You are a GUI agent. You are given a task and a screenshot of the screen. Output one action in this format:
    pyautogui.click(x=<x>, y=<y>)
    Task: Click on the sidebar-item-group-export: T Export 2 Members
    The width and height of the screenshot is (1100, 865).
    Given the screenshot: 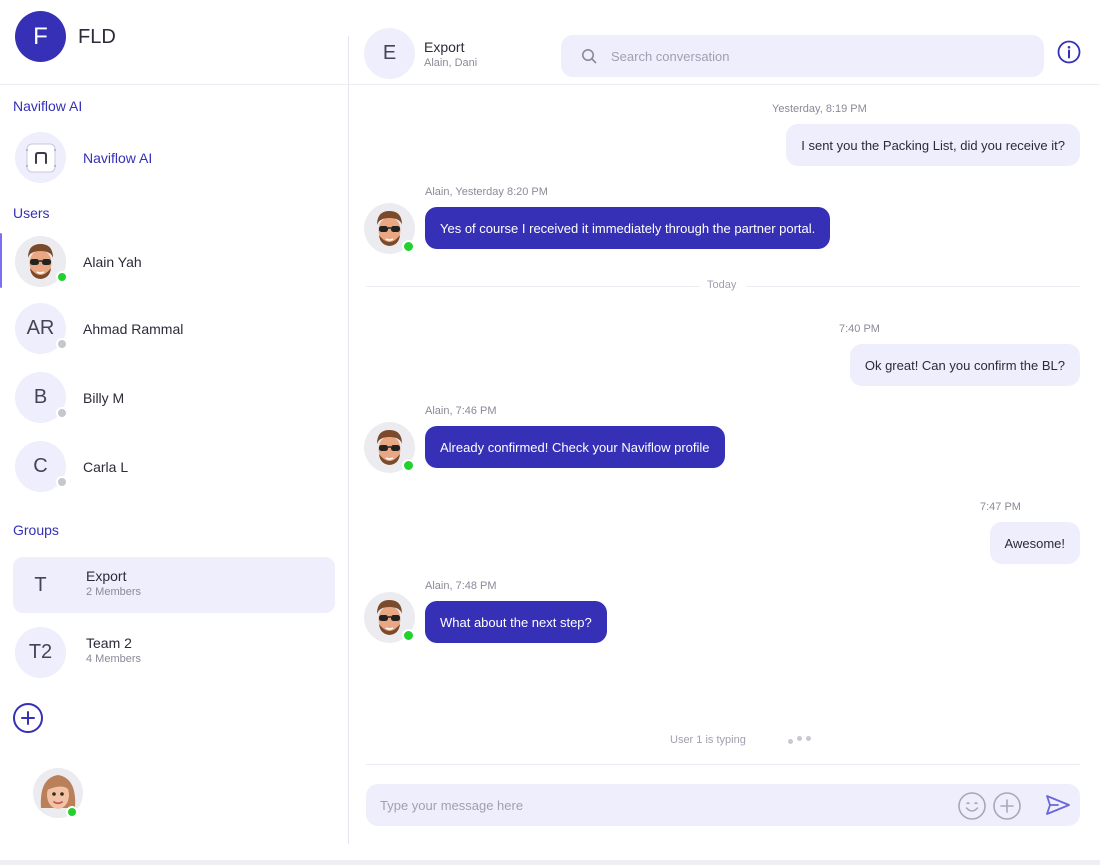 What is the action you would take?
    pyautogui.click(x=174, y=585)
    